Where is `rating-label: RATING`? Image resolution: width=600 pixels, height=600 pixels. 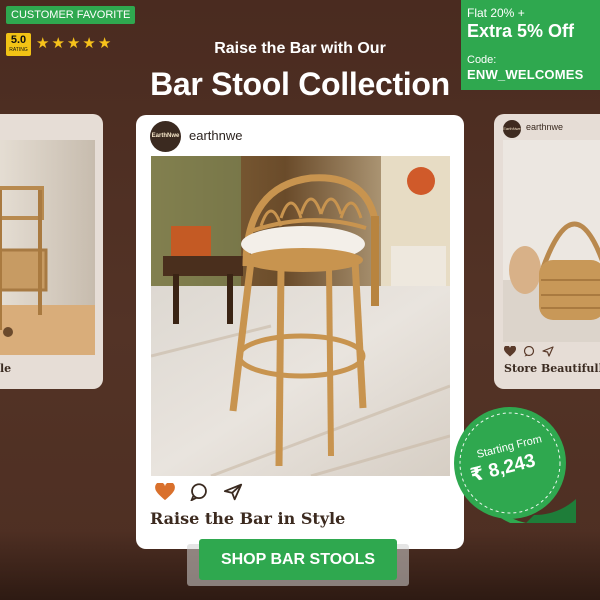
rating-label: RATING is located at coordinates (18, 50).